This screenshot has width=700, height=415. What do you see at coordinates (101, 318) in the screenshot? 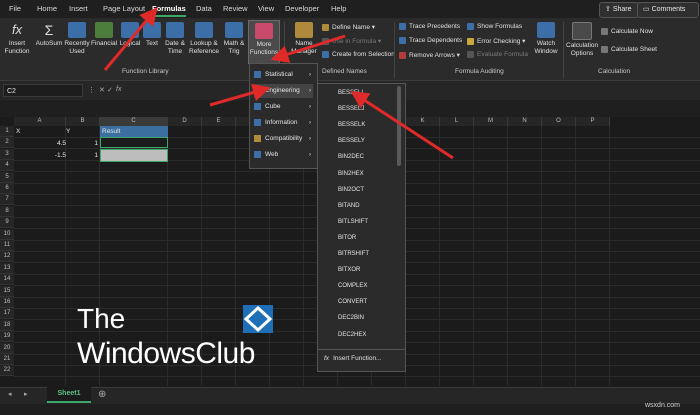
I see `watermark-line-1: The` at bounding box center [101, 318].